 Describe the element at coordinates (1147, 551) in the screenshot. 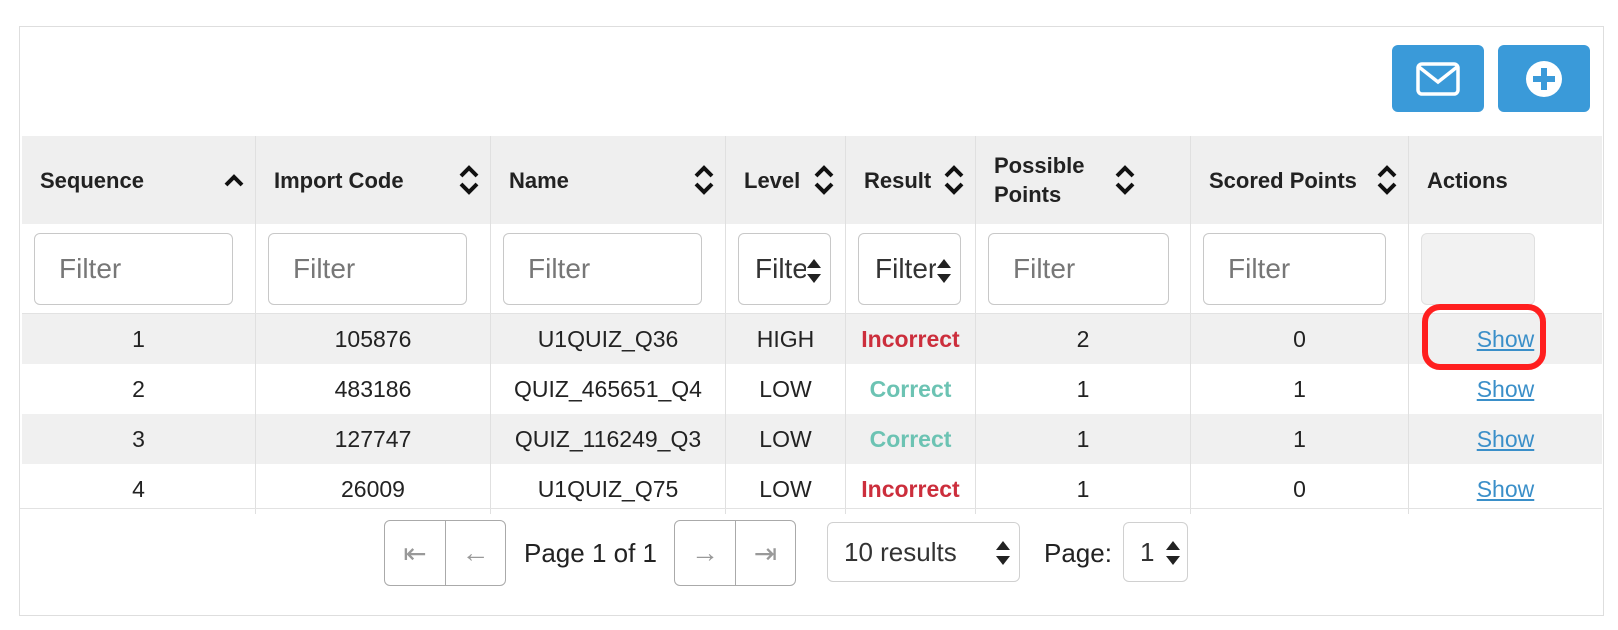

I see `select-value: 1` at that location.